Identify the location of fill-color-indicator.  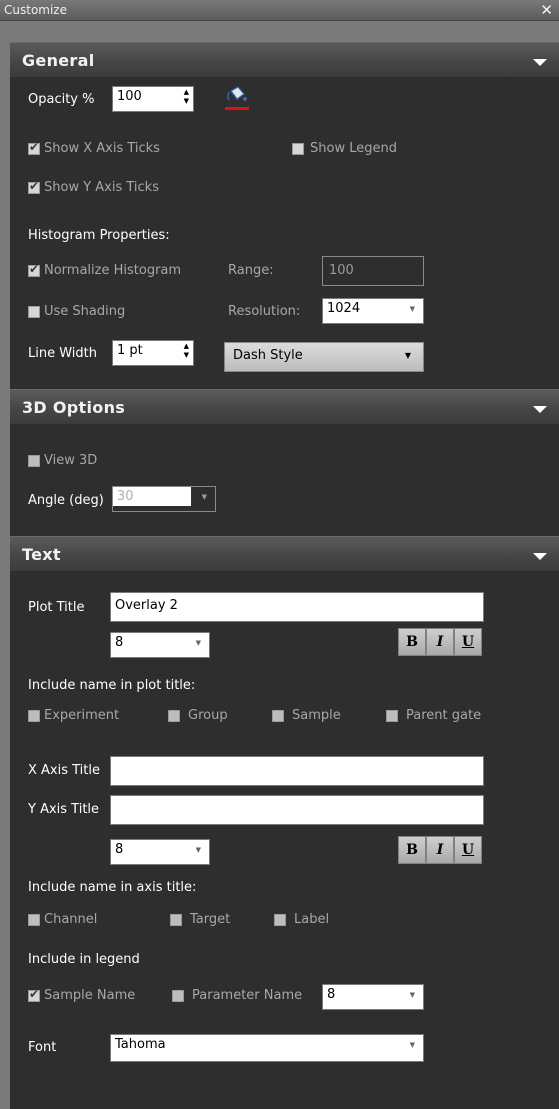
(237, 108).